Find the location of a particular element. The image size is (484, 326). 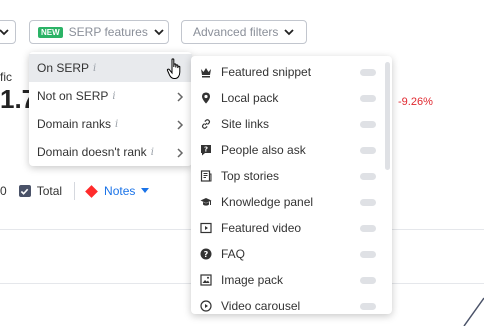

chart-line is located at coordinates (473, 311).